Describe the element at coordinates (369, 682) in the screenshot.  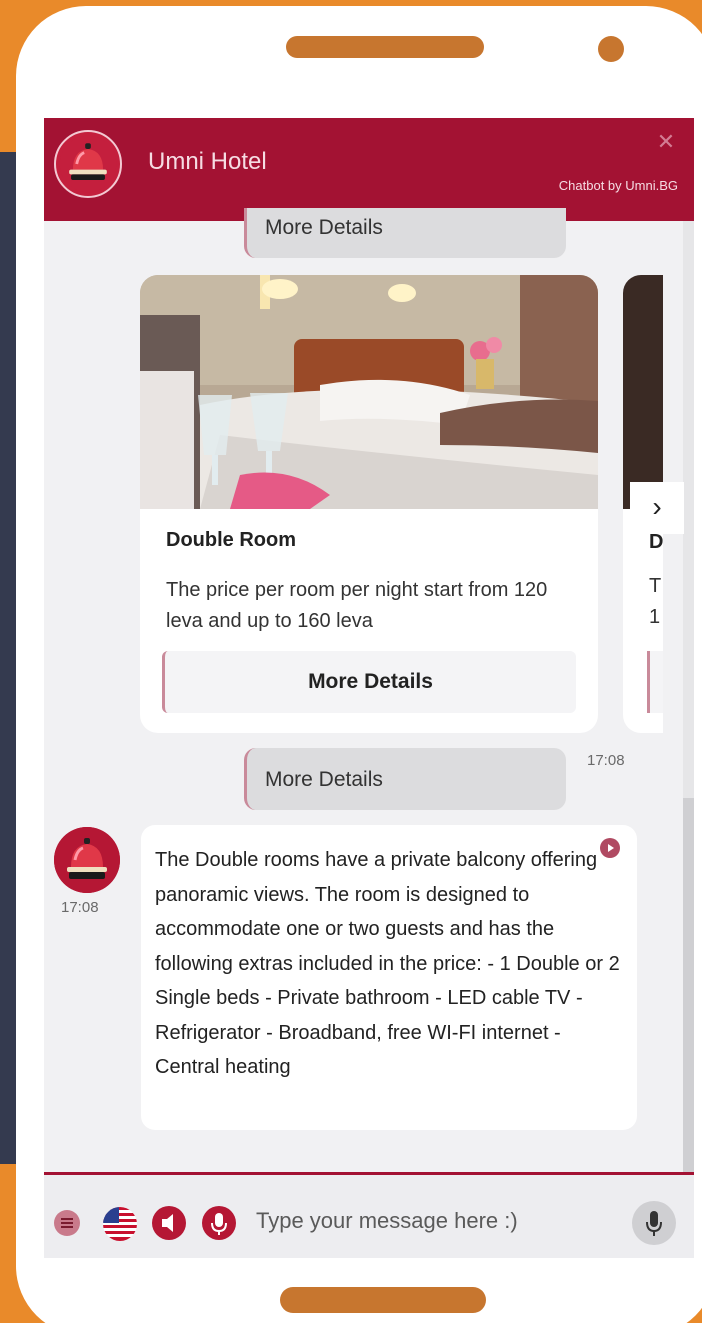
I see `more-details-button: More Details` at that location.